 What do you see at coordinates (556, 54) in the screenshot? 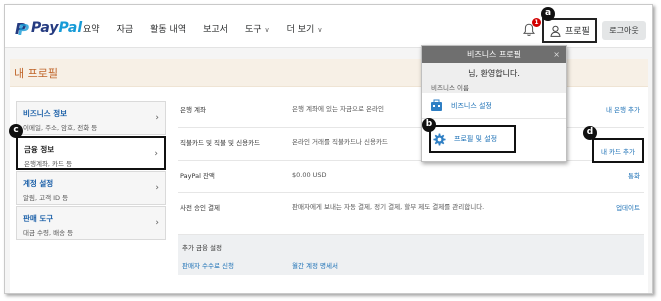
I see `close-icon: ×` at bounding box center [556, 54].